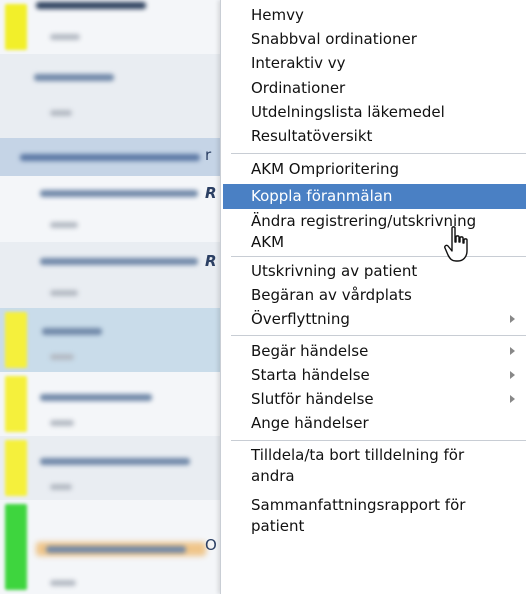 This screenshot has width=526, height=594. What do you see at coordinates (374, 63) in the screenshot?
I see `menu-item-interaktiv-vy: Interaktiv vy` at bounding box center [374, 63].